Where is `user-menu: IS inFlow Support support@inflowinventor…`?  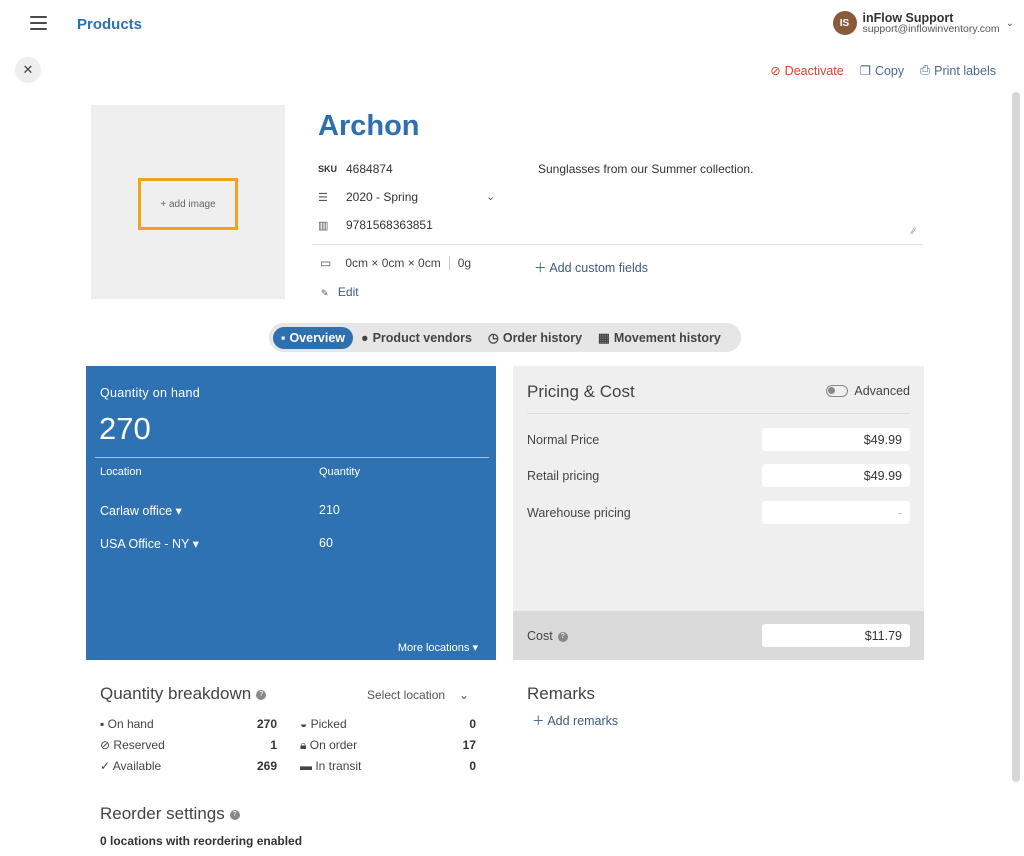 user-menu: IS inFlow Support support@inflowinventor… is located at coordinates (923, 22).